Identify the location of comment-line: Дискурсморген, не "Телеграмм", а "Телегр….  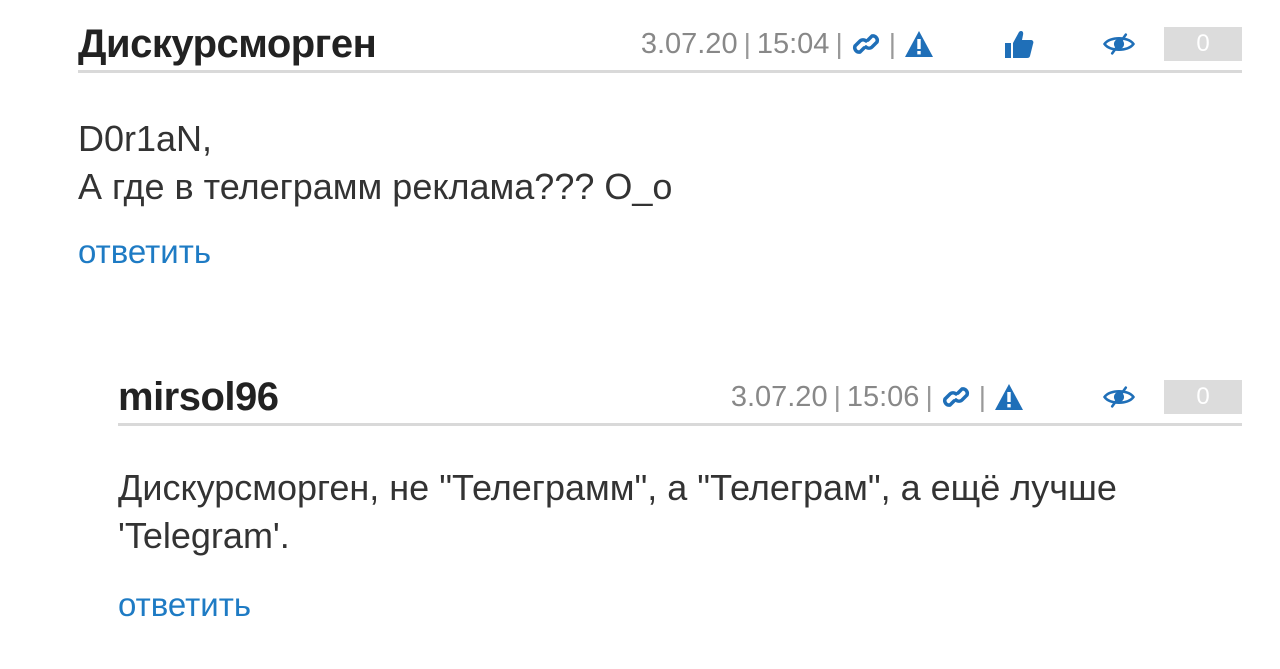
(617, 511).